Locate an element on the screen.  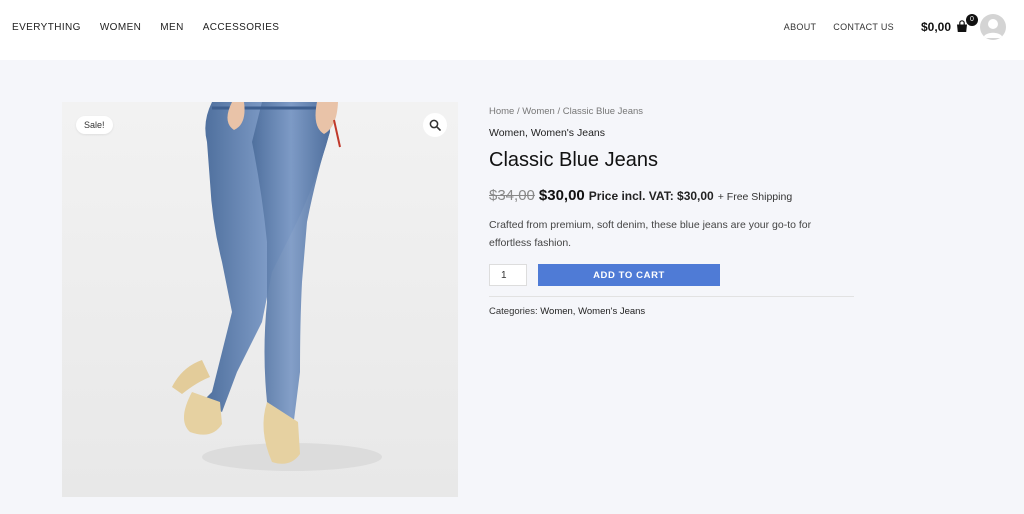
add-to-cart-button: ADD TO CART is located at coordinates (629, 275).